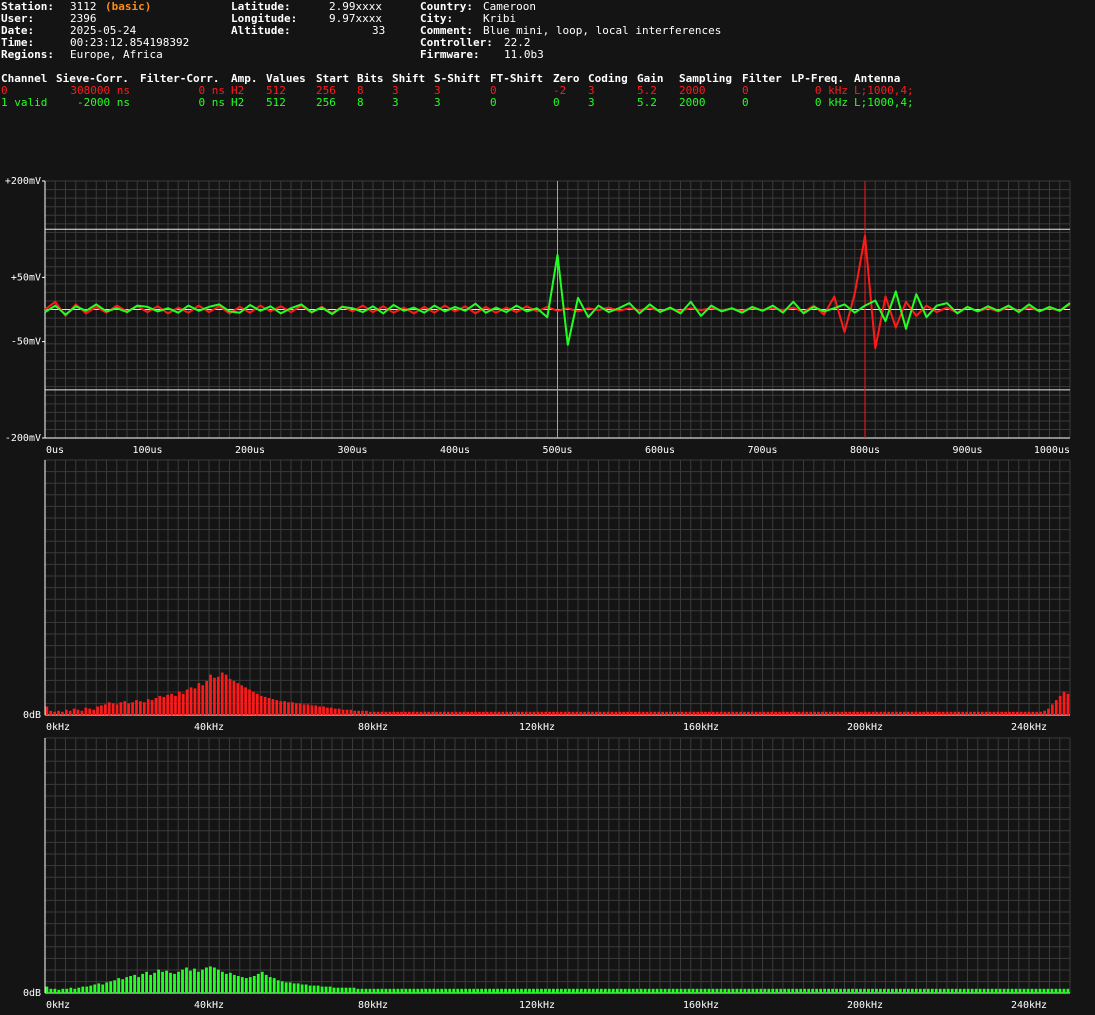  I want to click on spectrum-channel-0-x-tick-label: 200kHz, so click(865, 727).